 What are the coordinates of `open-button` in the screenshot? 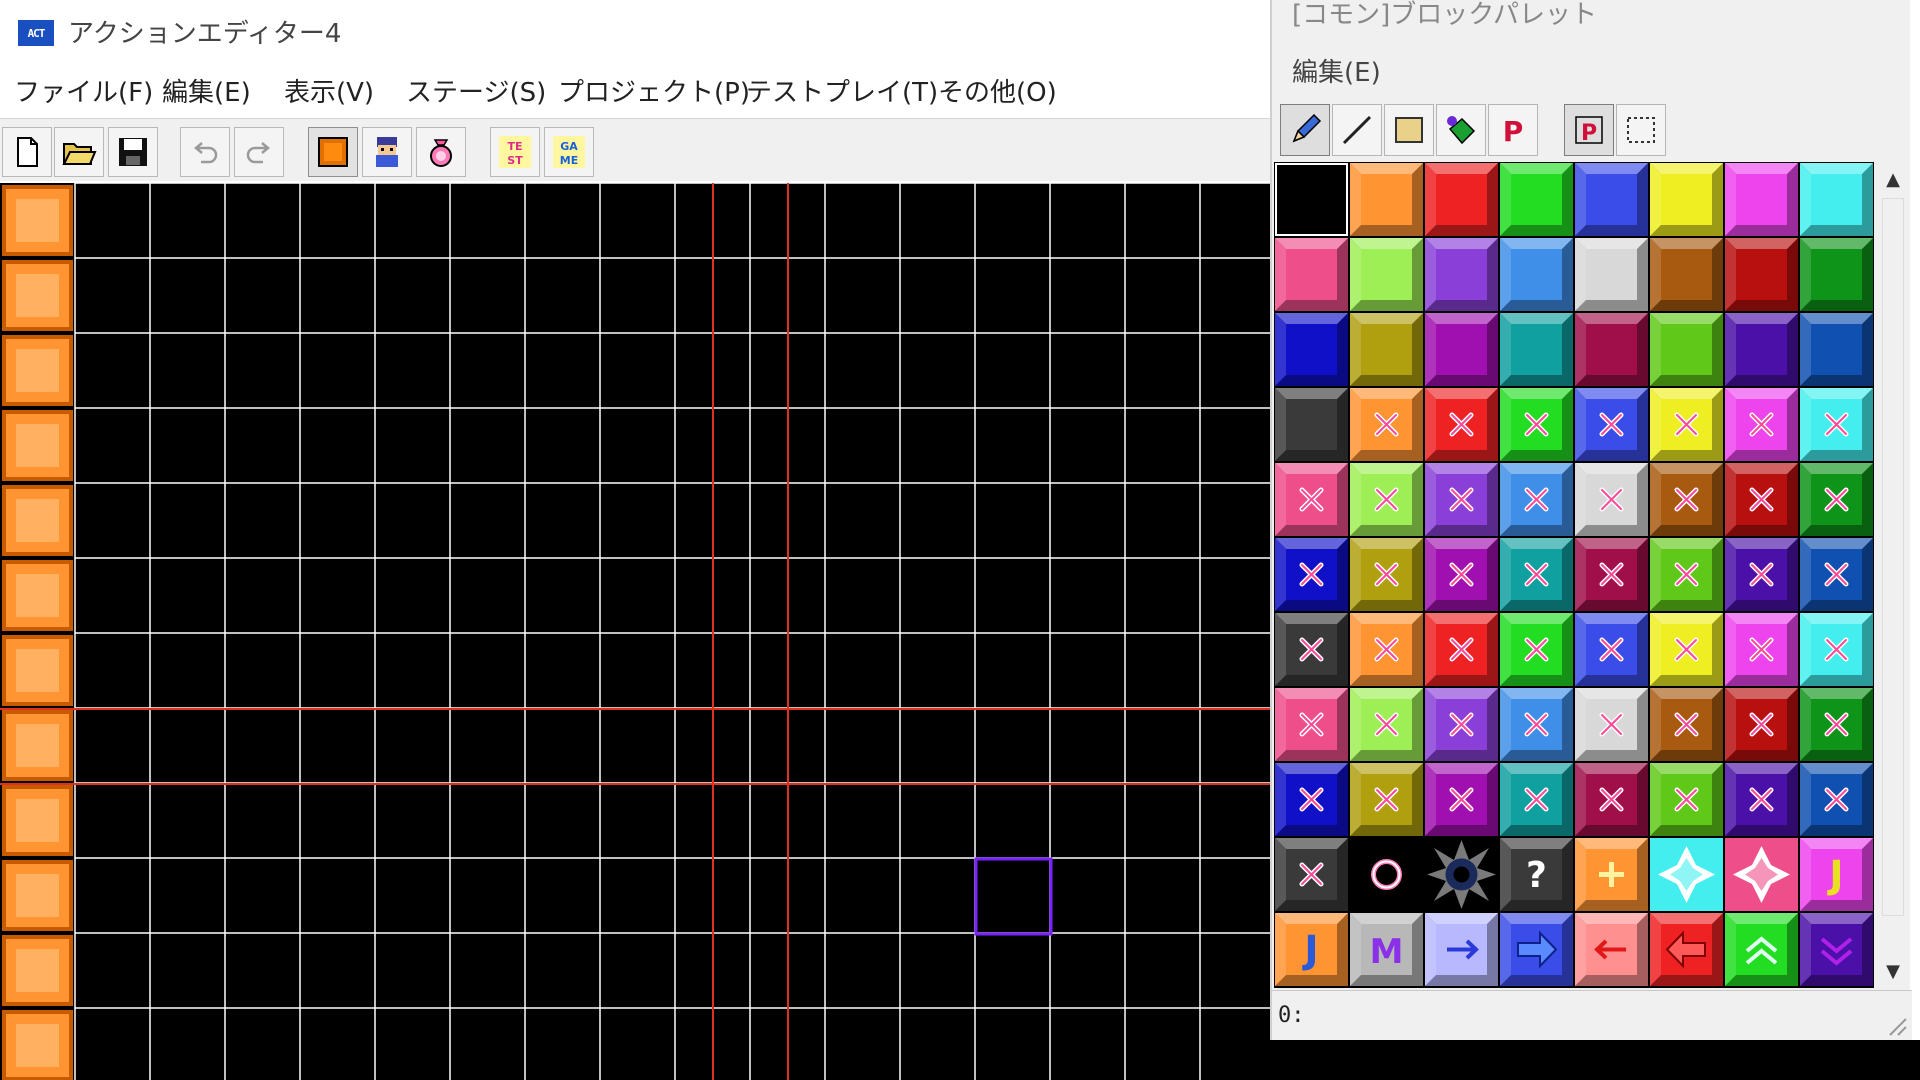 It's located at (79, 152).